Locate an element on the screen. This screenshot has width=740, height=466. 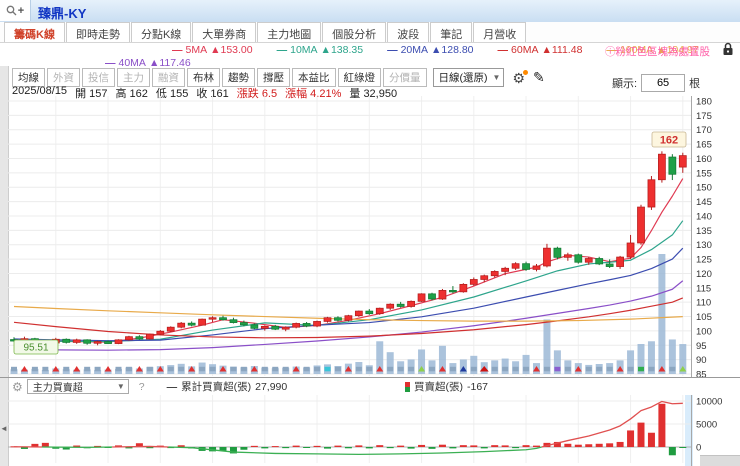
tab-4: 主力地圖 is located at coordinates (289, 32).